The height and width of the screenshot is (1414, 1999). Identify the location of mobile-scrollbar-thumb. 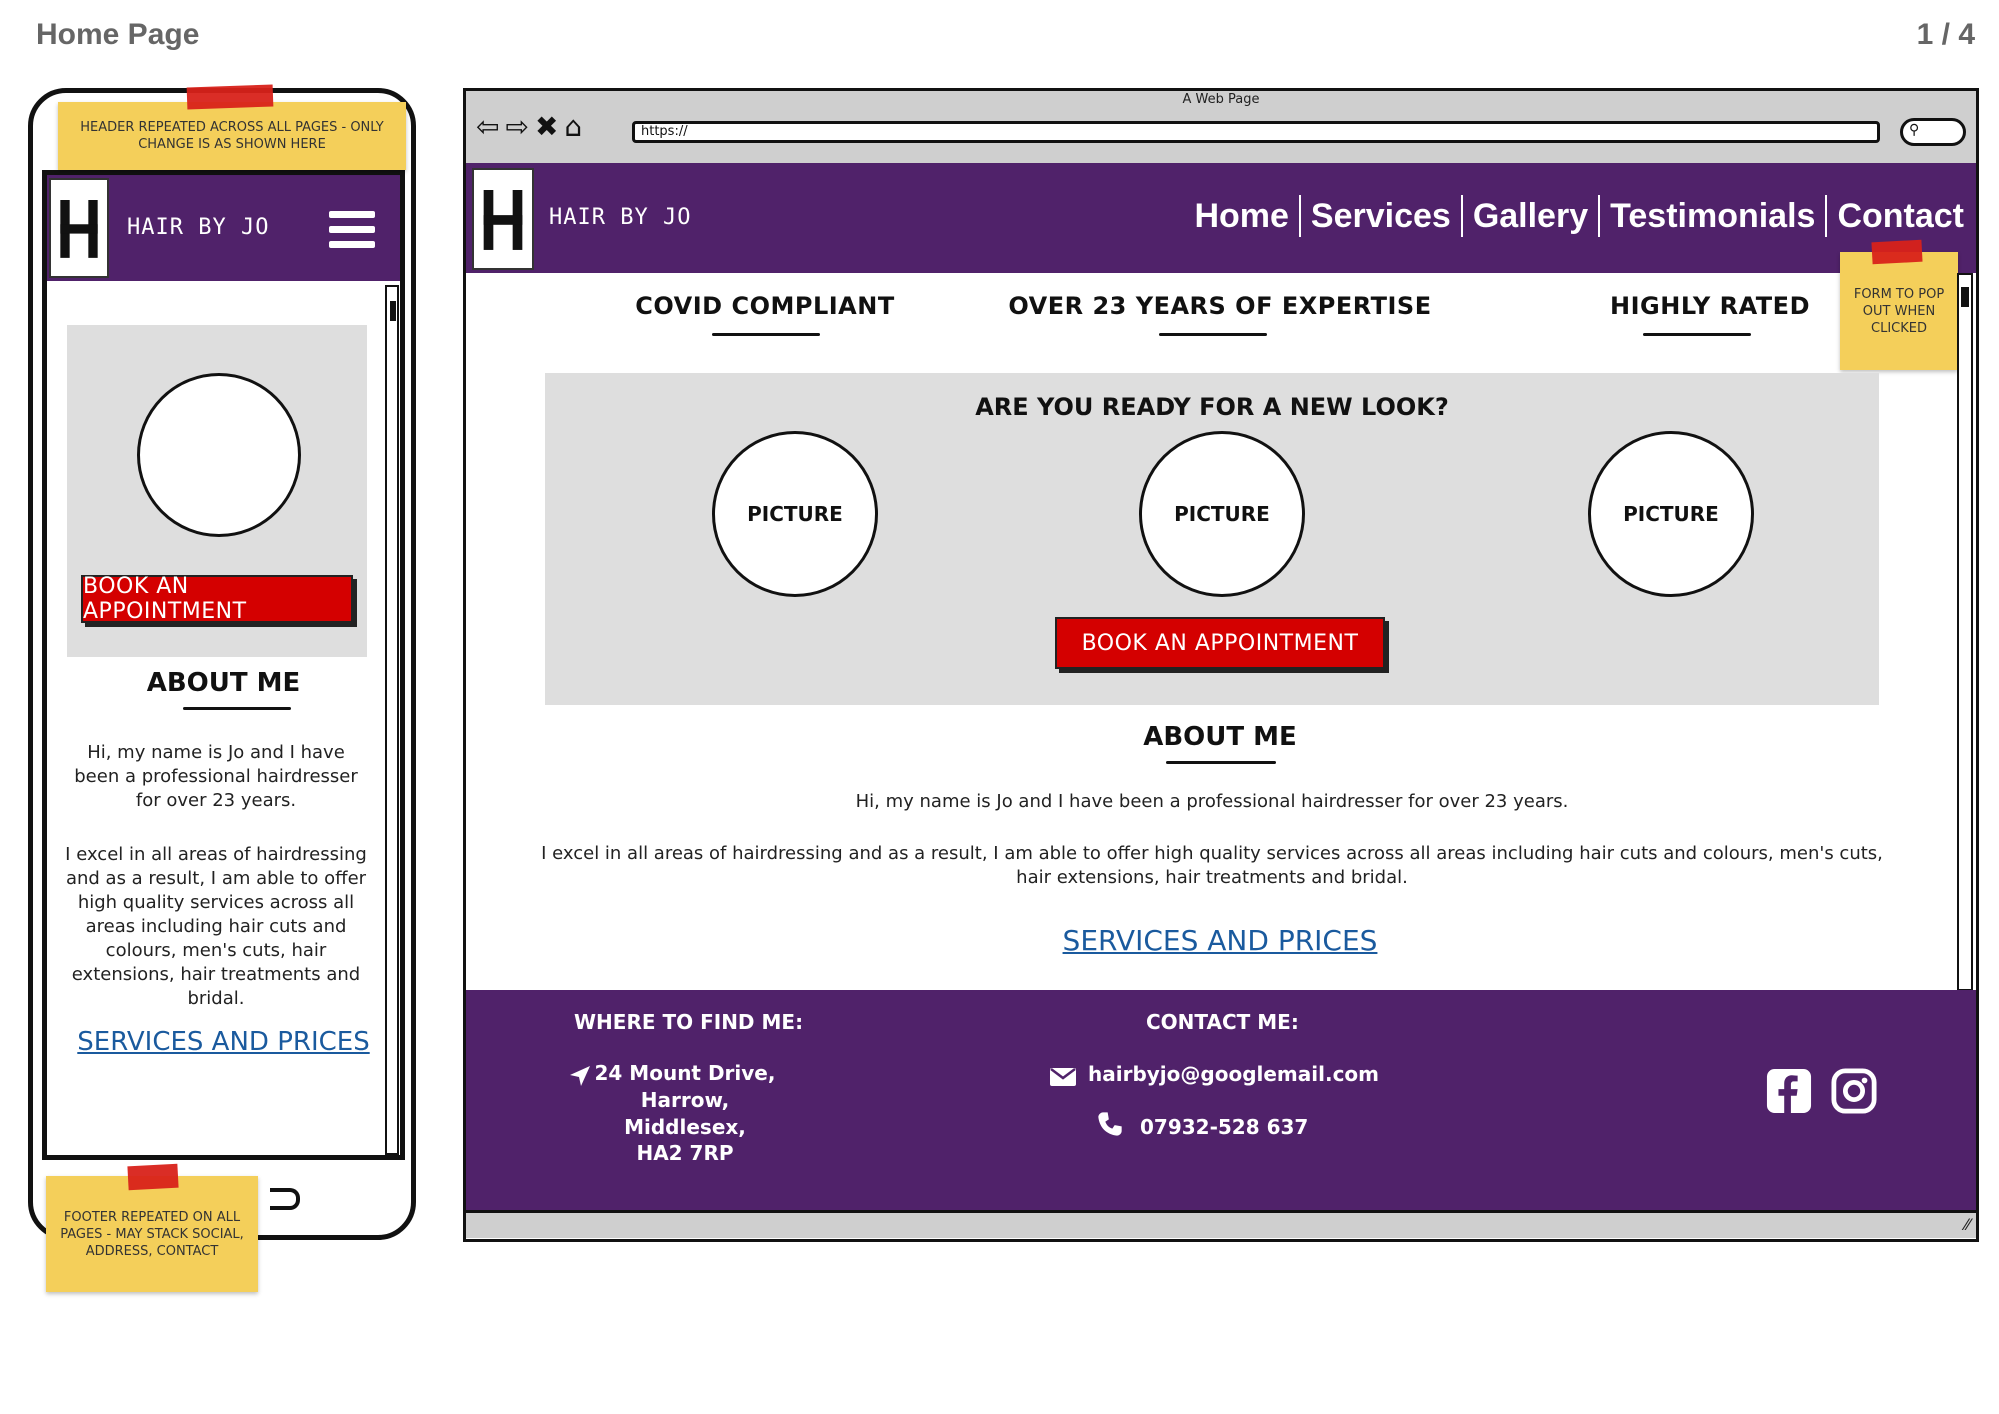
(393, 311).